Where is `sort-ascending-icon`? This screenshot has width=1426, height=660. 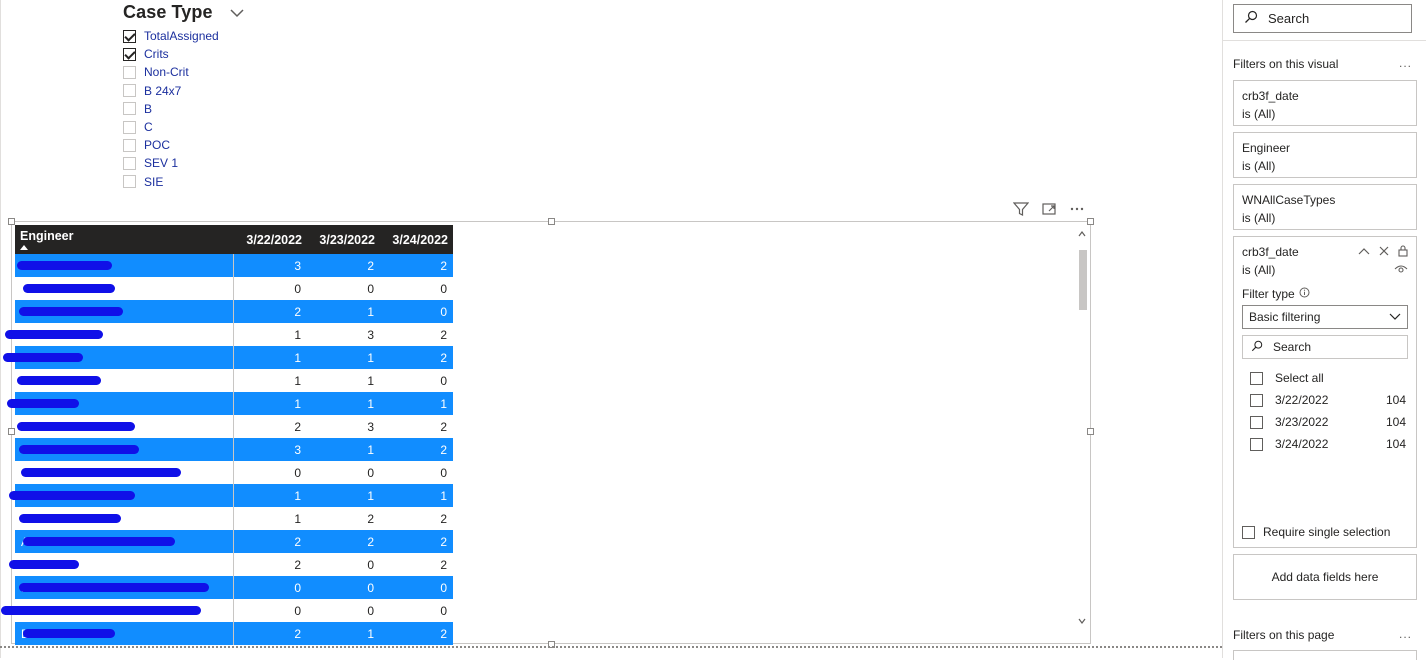
sort-ascending-icon is located at coordinates (24, 247).